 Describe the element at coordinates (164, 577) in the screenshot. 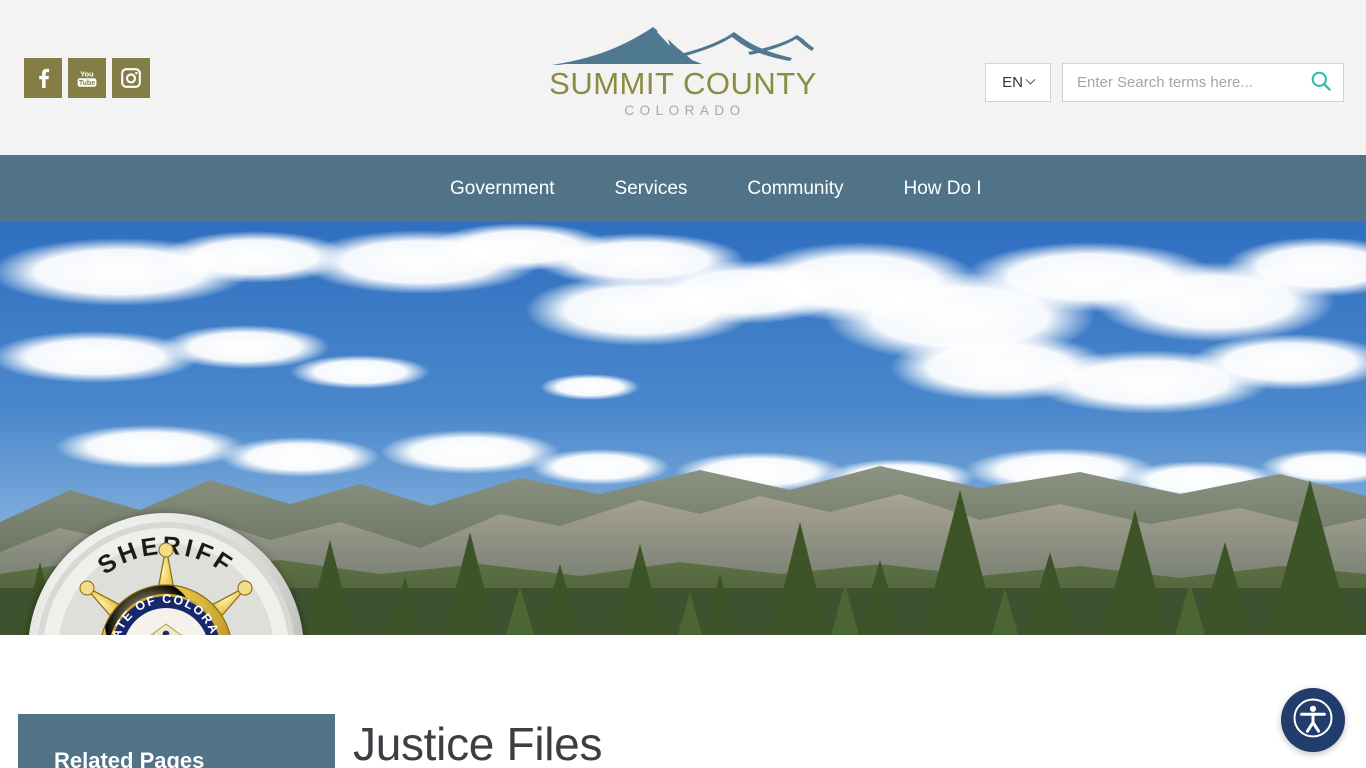

I see `sheriff-badge-icon: SHERIFF SUMMIT COUNTY COLORADO` at that location.